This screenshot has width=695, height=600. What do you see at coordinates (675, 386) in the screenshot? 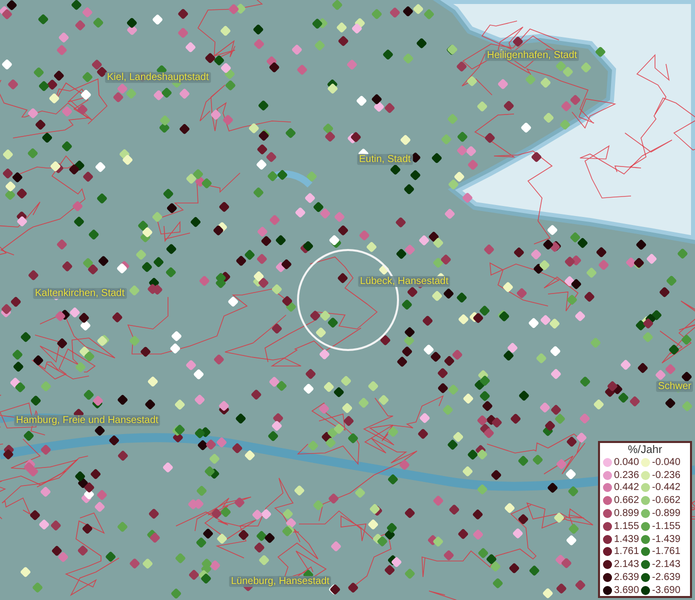
I see `place-label: Schwer` at bounding box center [675, 386].